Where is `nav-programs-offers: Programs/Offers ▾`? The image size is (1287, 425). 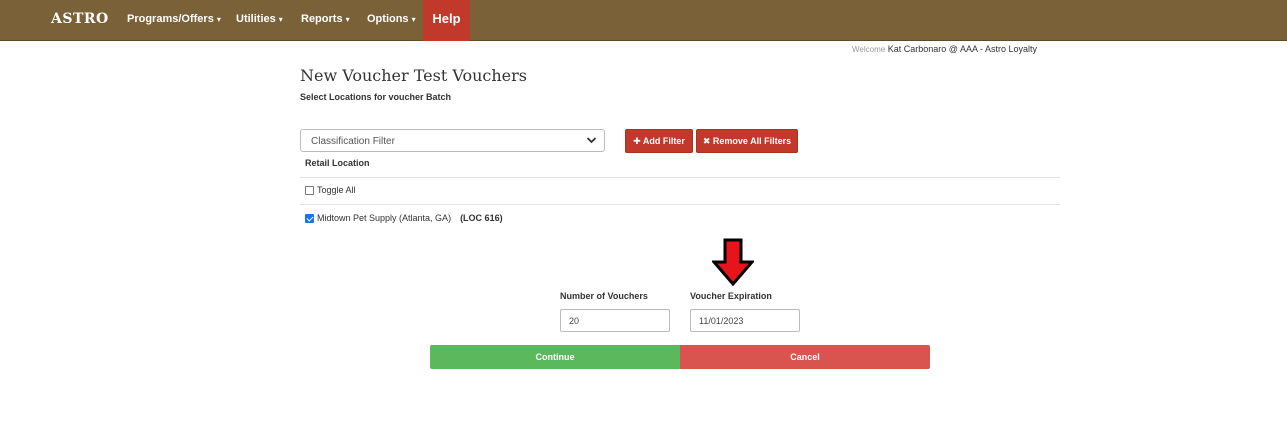 nav-programs-offers: Programs/Offers ▾ is located at coordinates (174, 19).